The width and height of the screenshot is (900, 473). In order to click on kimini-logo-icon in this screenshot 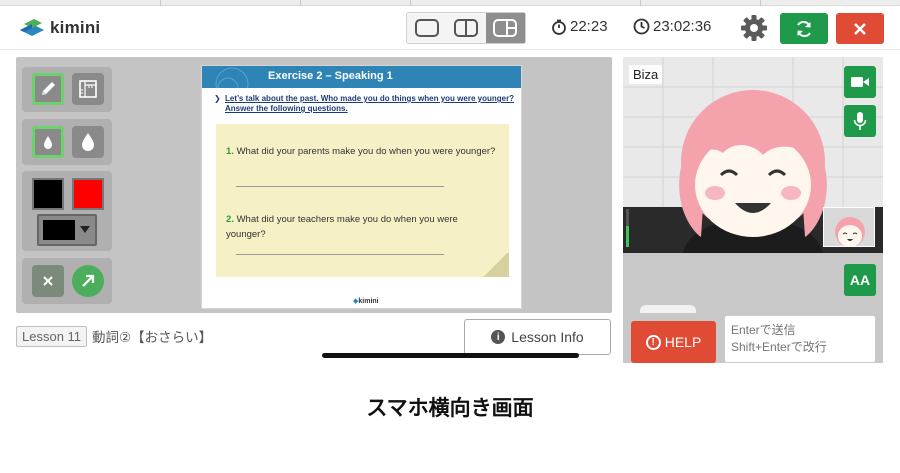, I will do `click(32, 27)`.